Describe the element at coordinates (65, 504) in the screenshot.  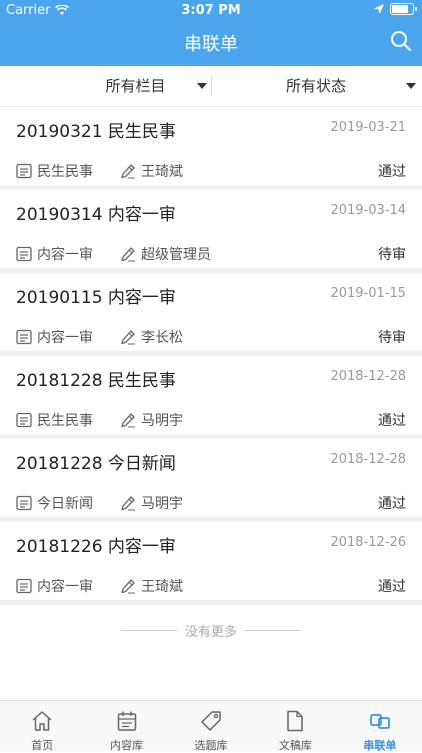
I see `item-column: 今日新闻` at that location.